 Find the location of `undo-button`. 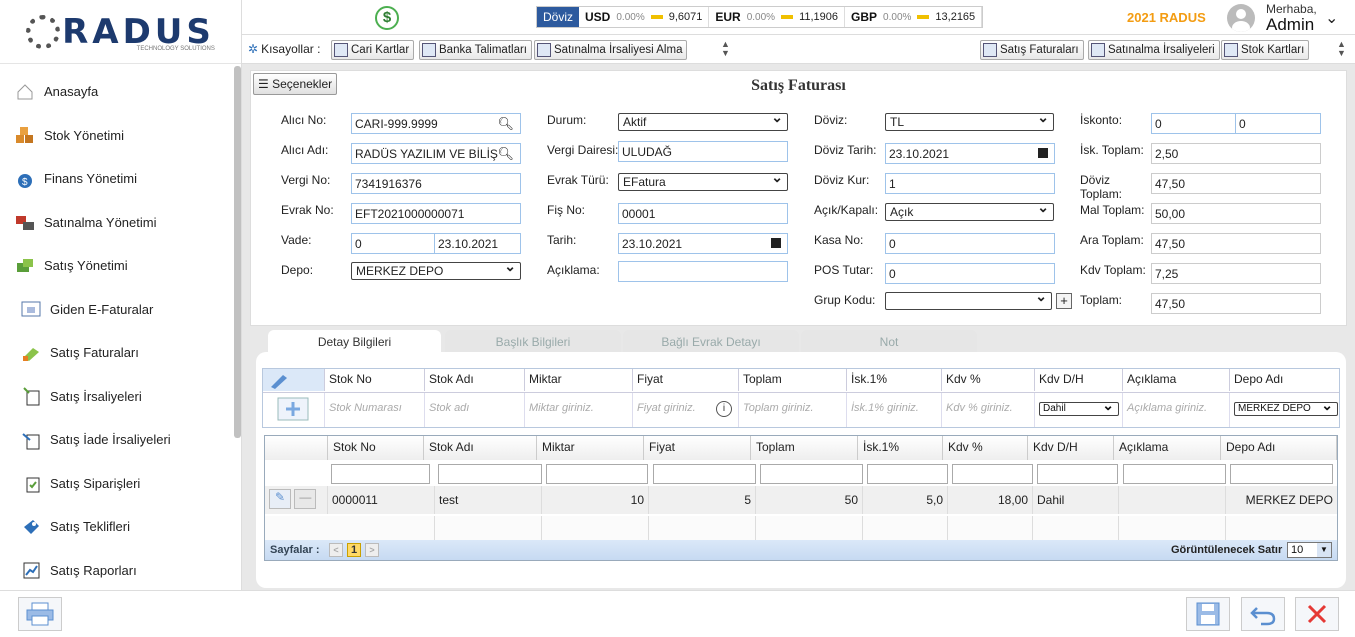

undo-button is located at coordinates (1263, 614).